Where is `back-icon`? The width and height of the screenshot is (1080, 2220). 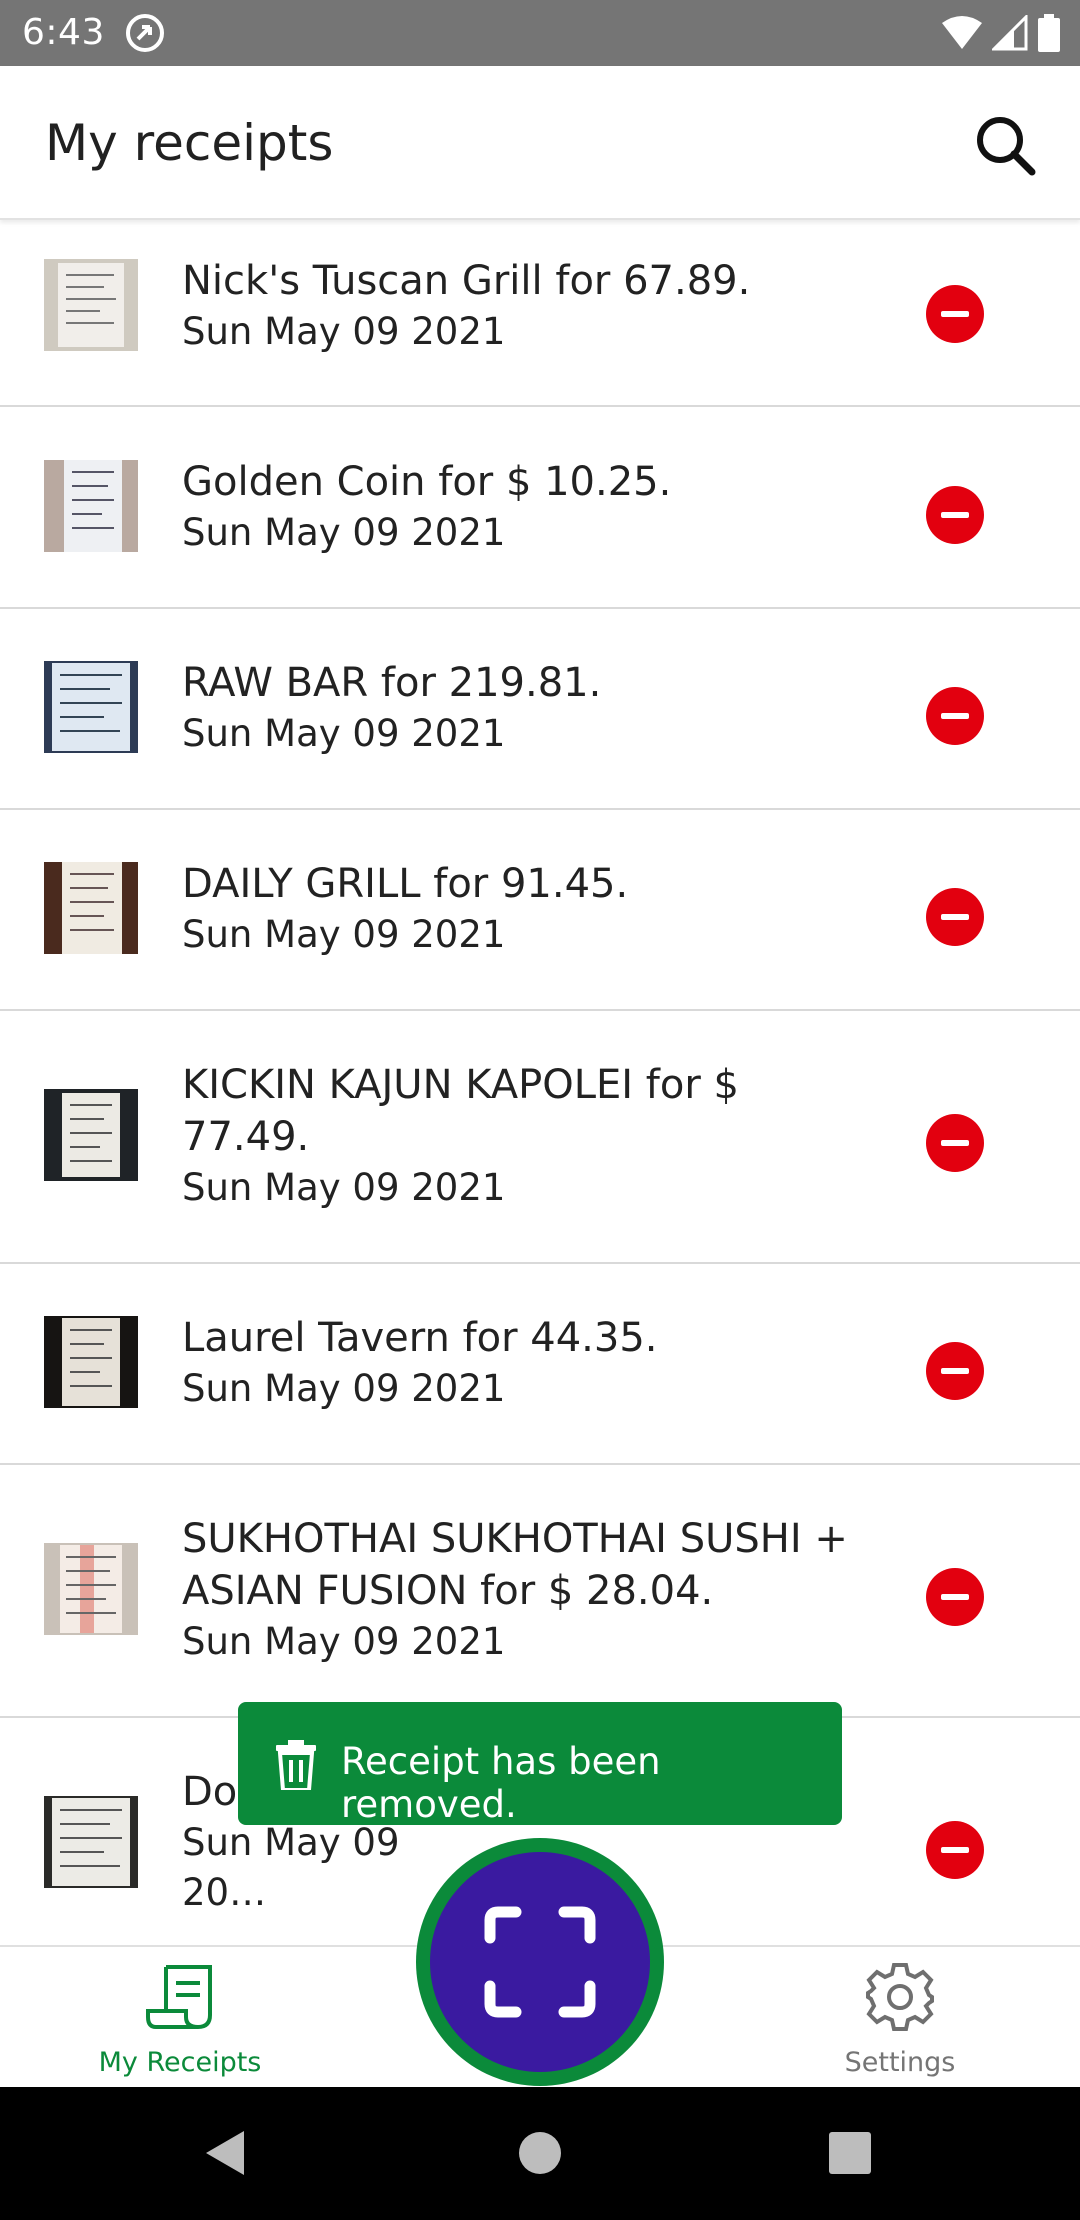 back-icon is located at coordinates (226, 2153).